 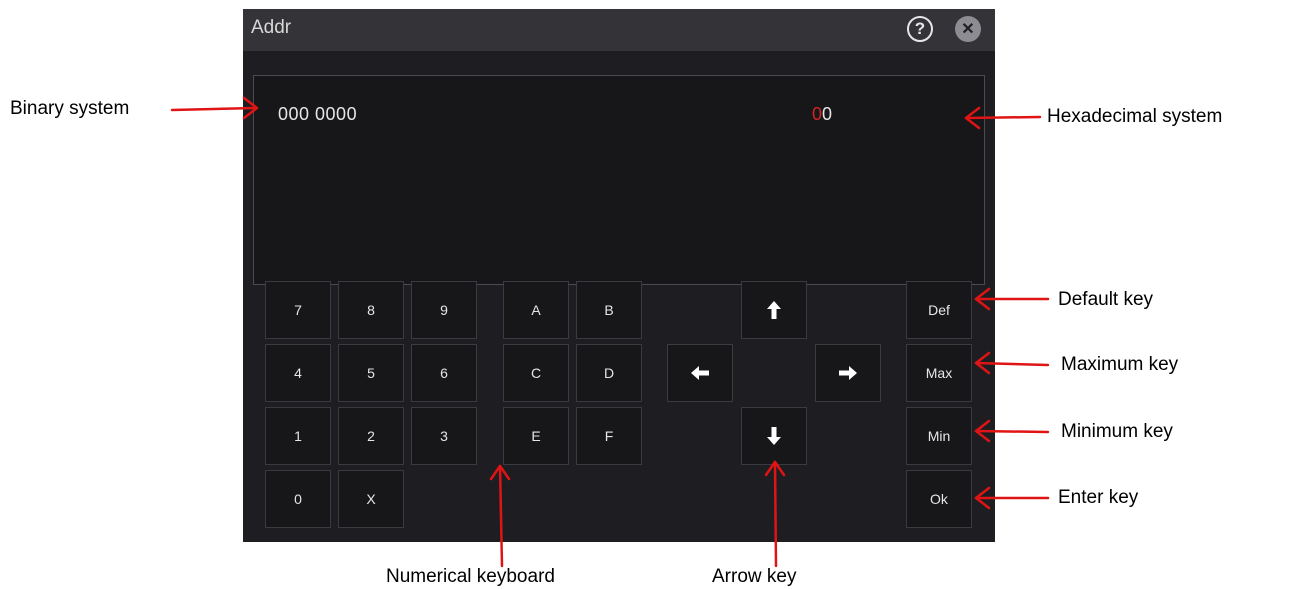 What do you see at coordinates (1012, 299) in the screenshot?
I see `arrow-default-key` at bounding box center [1012, 299].